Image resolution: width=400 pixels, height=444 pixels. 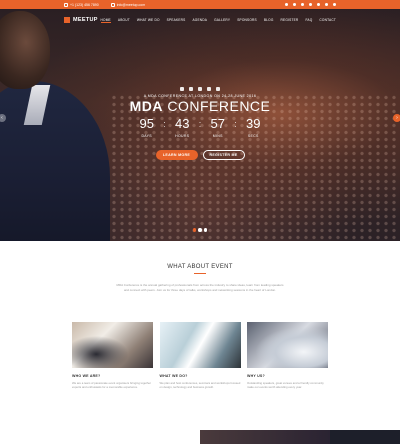 What do you see at coordinates (124, 20) in the screenshot?
I see `nav-item-about: ABOUT` at bounding box center [124, 20].